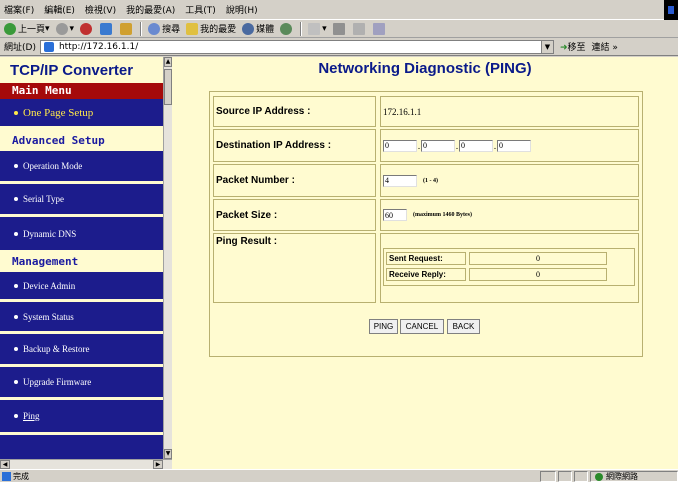 Image resolution: width=678 pixels, height=482 pixels. I want to click on favorites-button: 我的最愛, so click(211, 28).